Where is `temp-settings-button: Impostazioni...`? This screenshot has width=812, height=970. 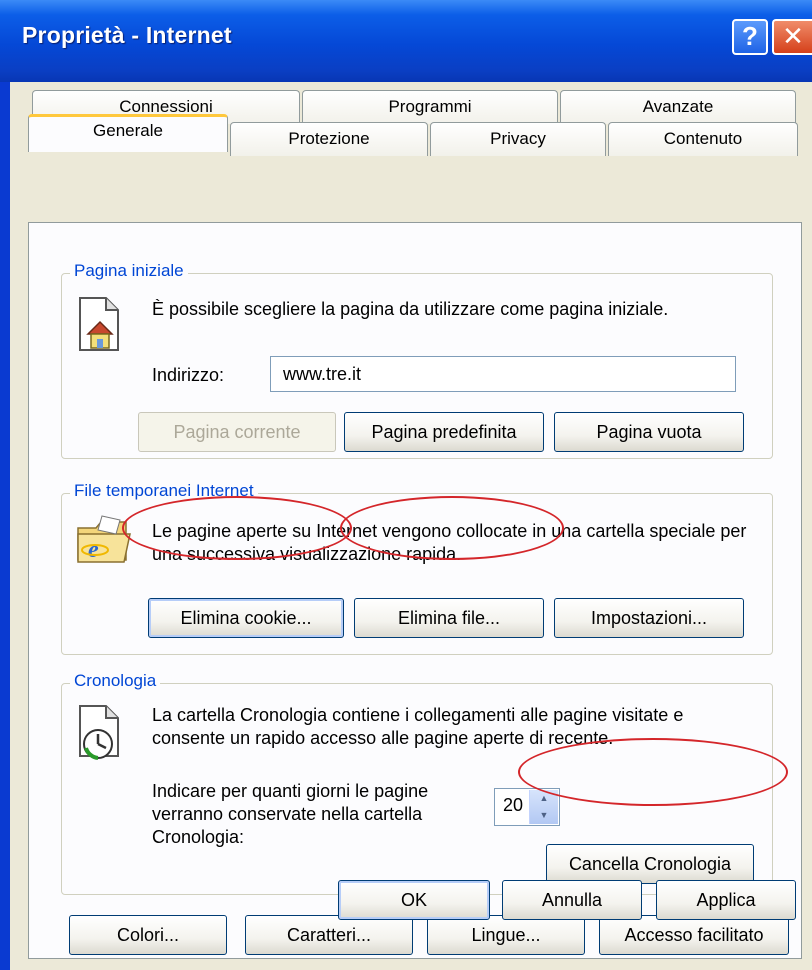 temp-settings-button: Impostazioni... is located at coordinates (649, 618).